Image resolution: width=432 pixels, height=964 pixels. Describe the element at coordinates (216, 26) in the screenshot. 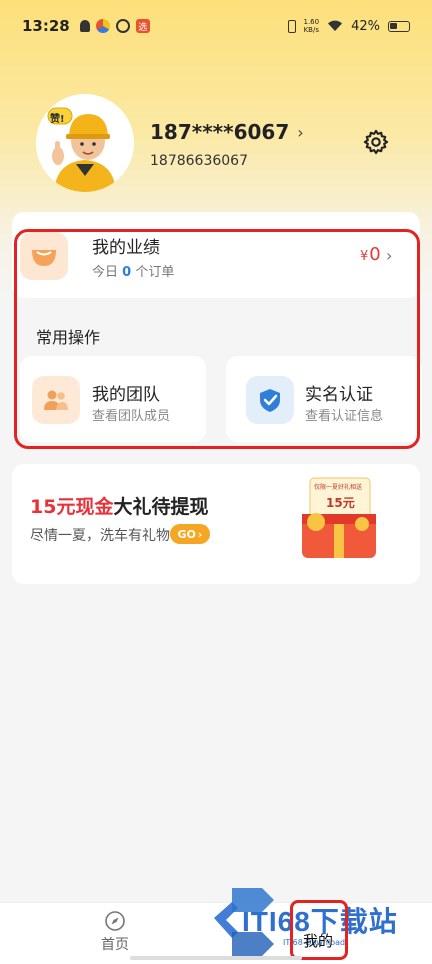

I see `status-bar: 13:28 选 1.60 KB/s 42%` at that location.